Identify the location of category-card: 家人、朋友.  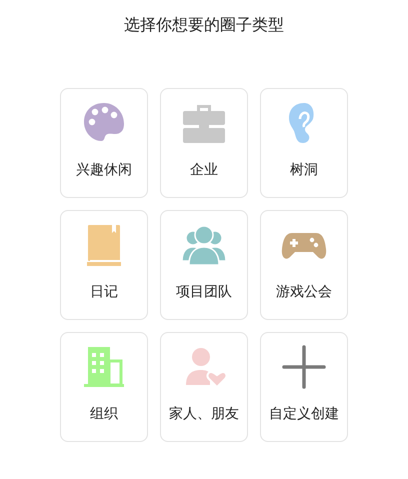
(204, 387).